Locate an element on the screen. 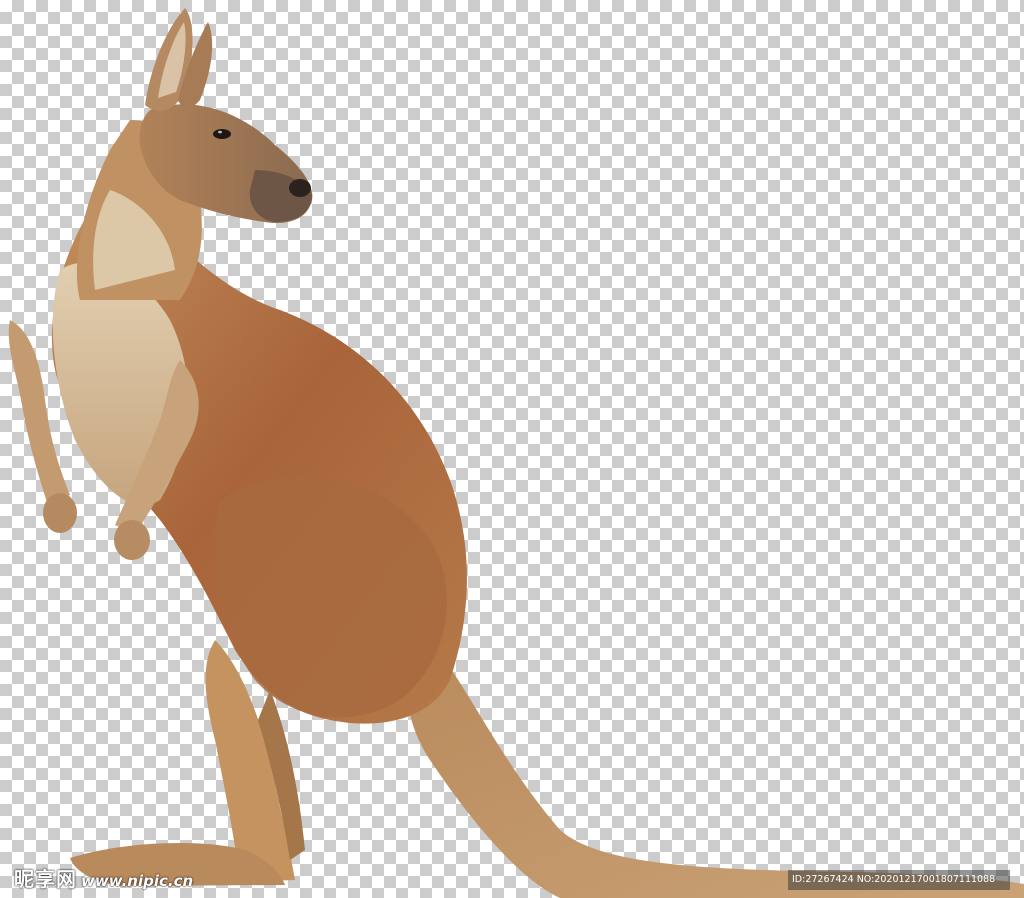 Image resolution: width=1024 pixels, height=898 pixels. watermark-left: 昵享网 www.nipic.cn is located at coordinates (103, 877).